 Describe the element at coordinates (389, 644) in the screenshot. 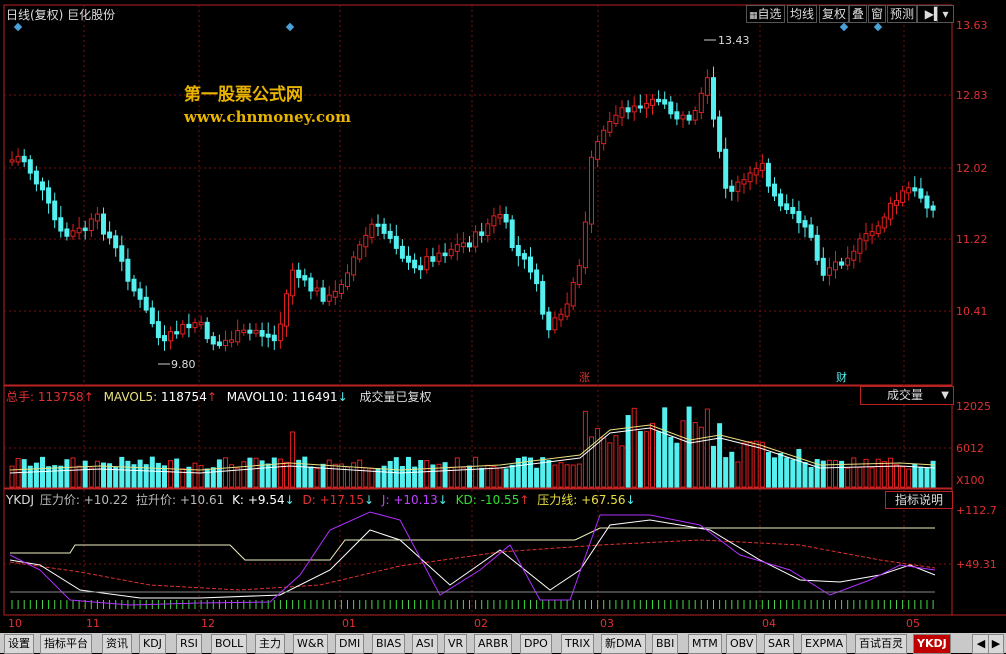

I see `tab-bias: BIAS` at that location.